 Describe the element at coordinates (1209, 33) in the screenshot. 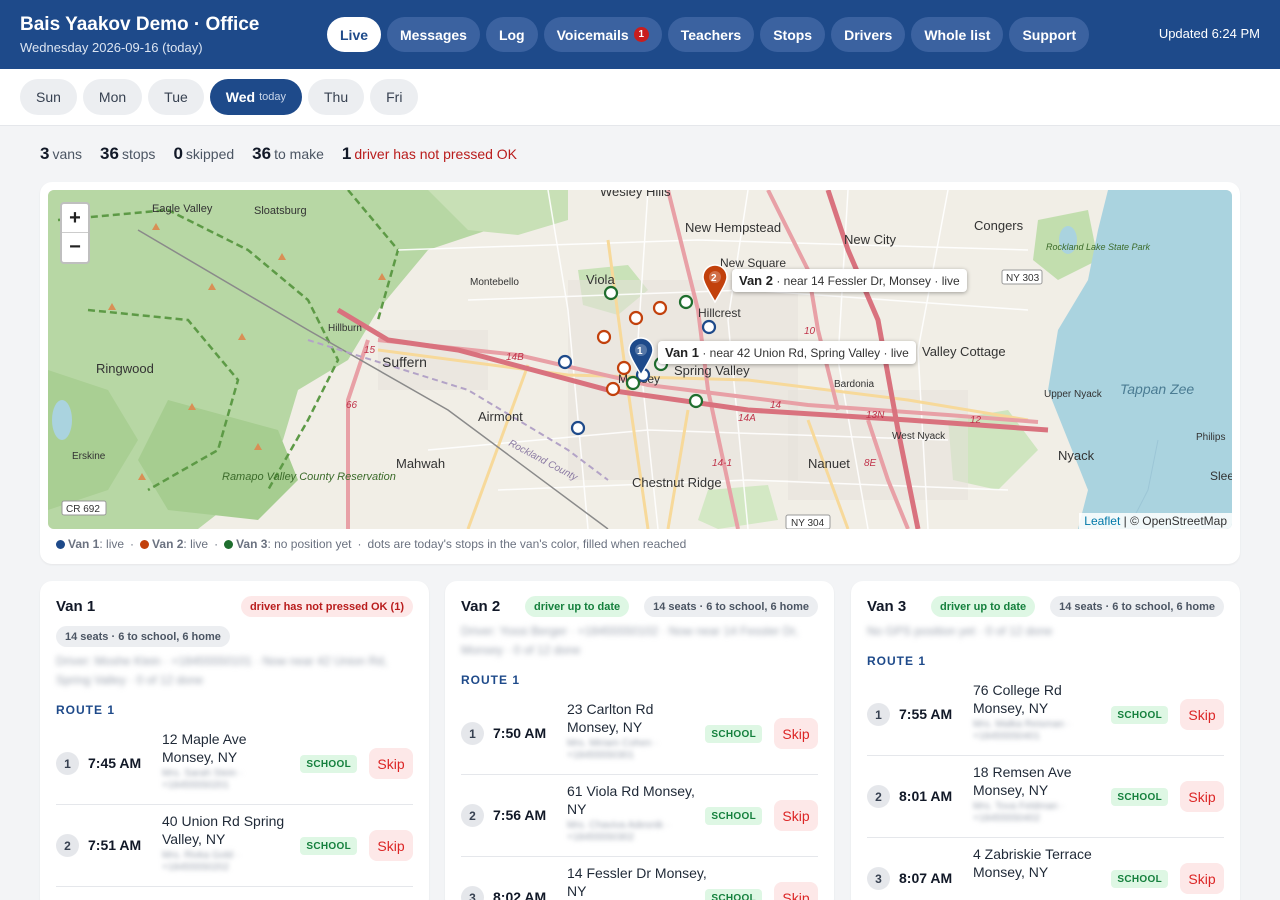

I see `updated-time: Updated 6:24 PM` at that location.